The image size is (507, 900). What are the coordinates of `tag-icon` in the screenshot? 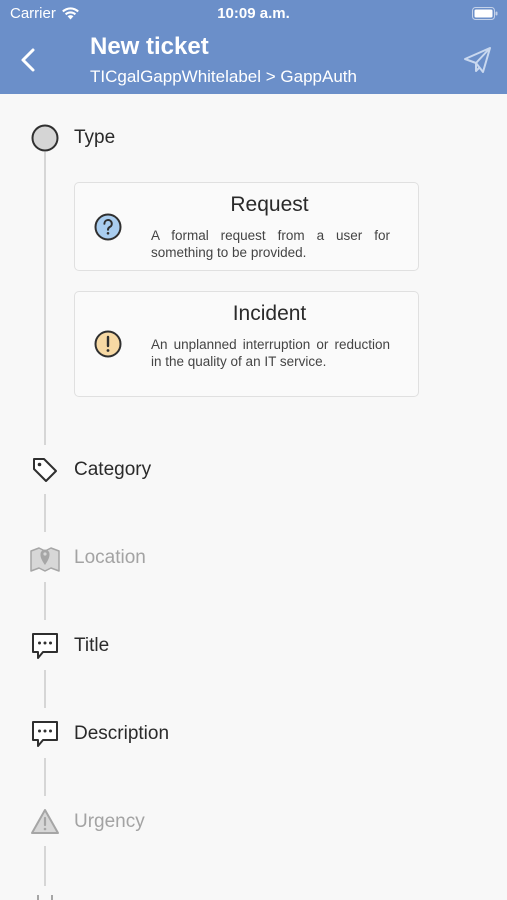 It's located at (45, 470).